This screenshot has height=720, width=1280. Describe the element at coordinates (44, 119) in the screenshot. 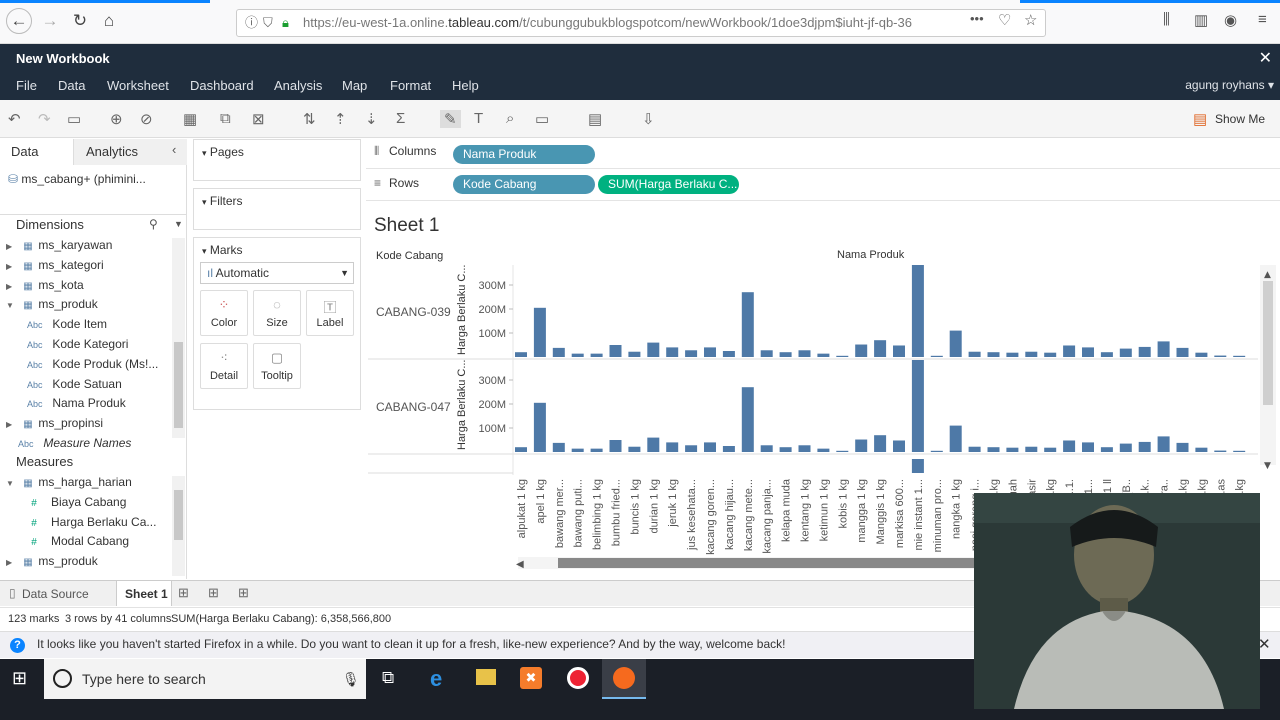

I see `redo-icon: ↷` at that location.